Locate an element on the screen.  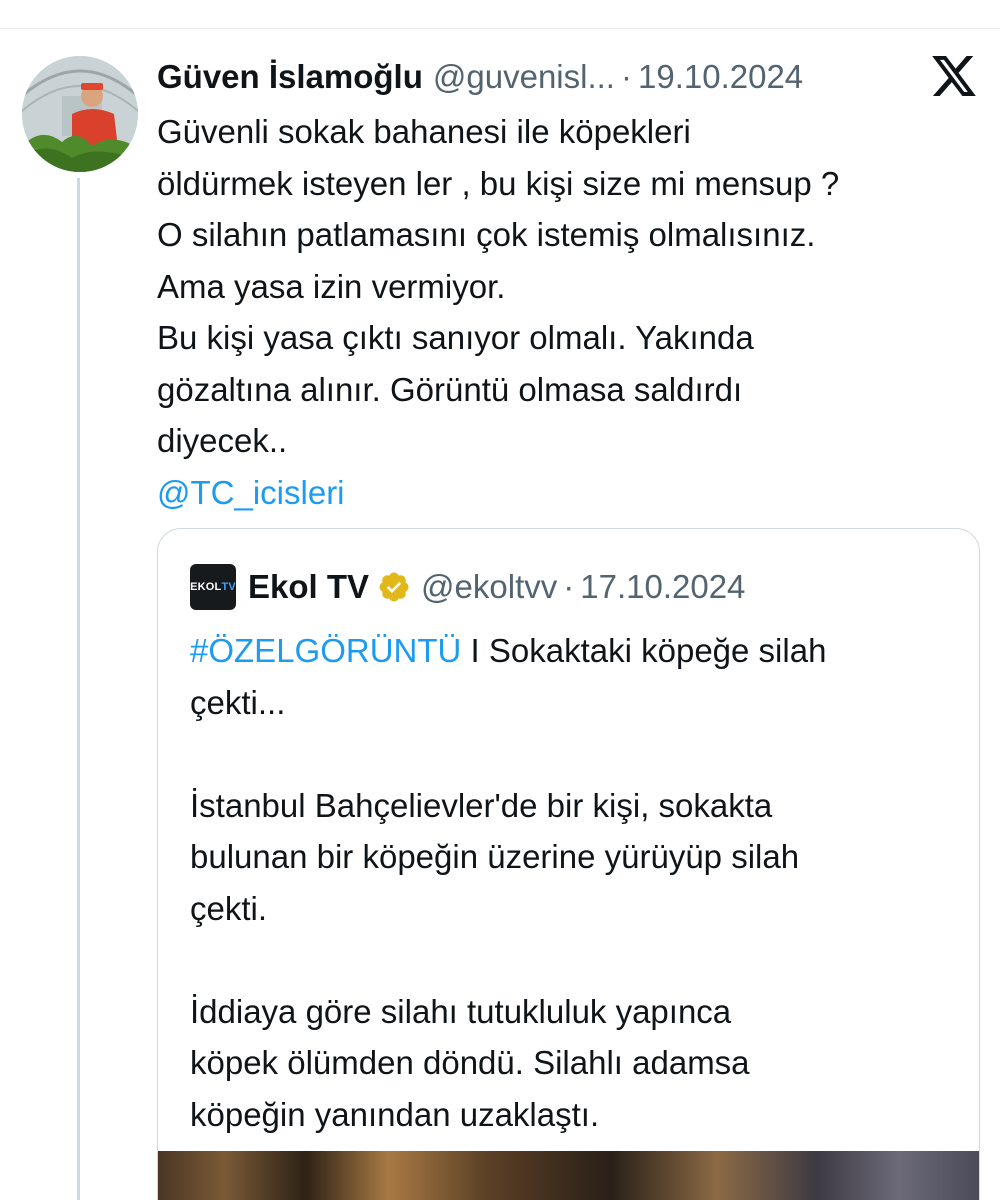
quoted-text-line: köpeğin yanından uzaklaştı. is located at coordinates (395, 1114).